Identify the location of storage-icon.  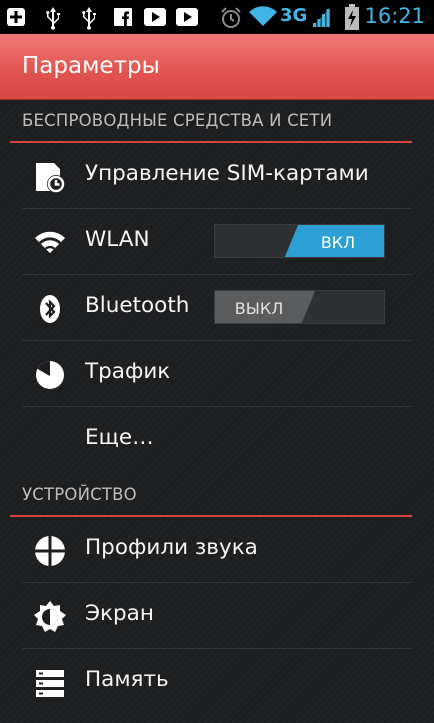
(50, 683).